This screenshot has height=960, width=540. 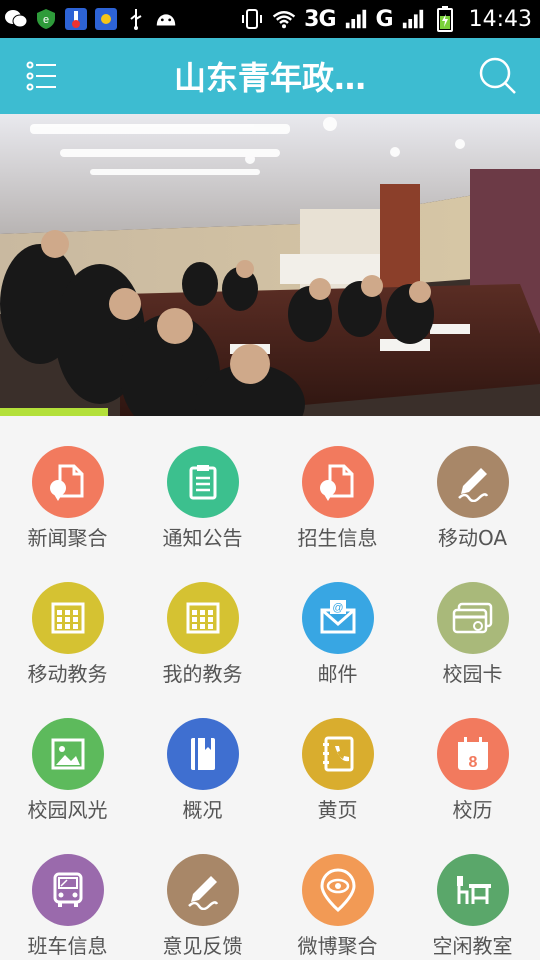 What do you see at coordinates (202, 946) in the screenshot?
I see `grid-item-label: 意见反馈` at bounding box center [202, 946].